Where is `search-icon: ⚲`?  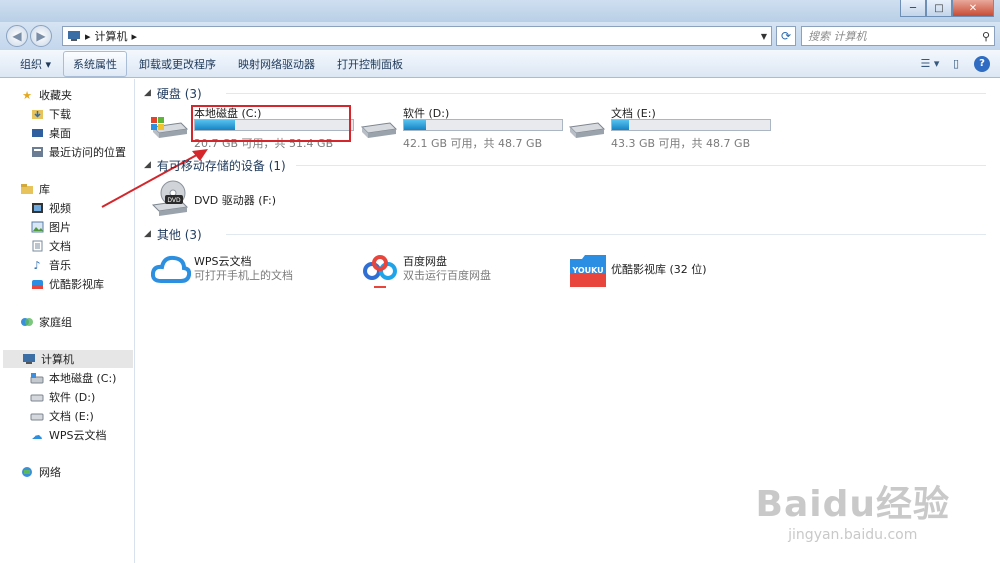
search-icon: ⚲ is located at coordinates (986, 36).